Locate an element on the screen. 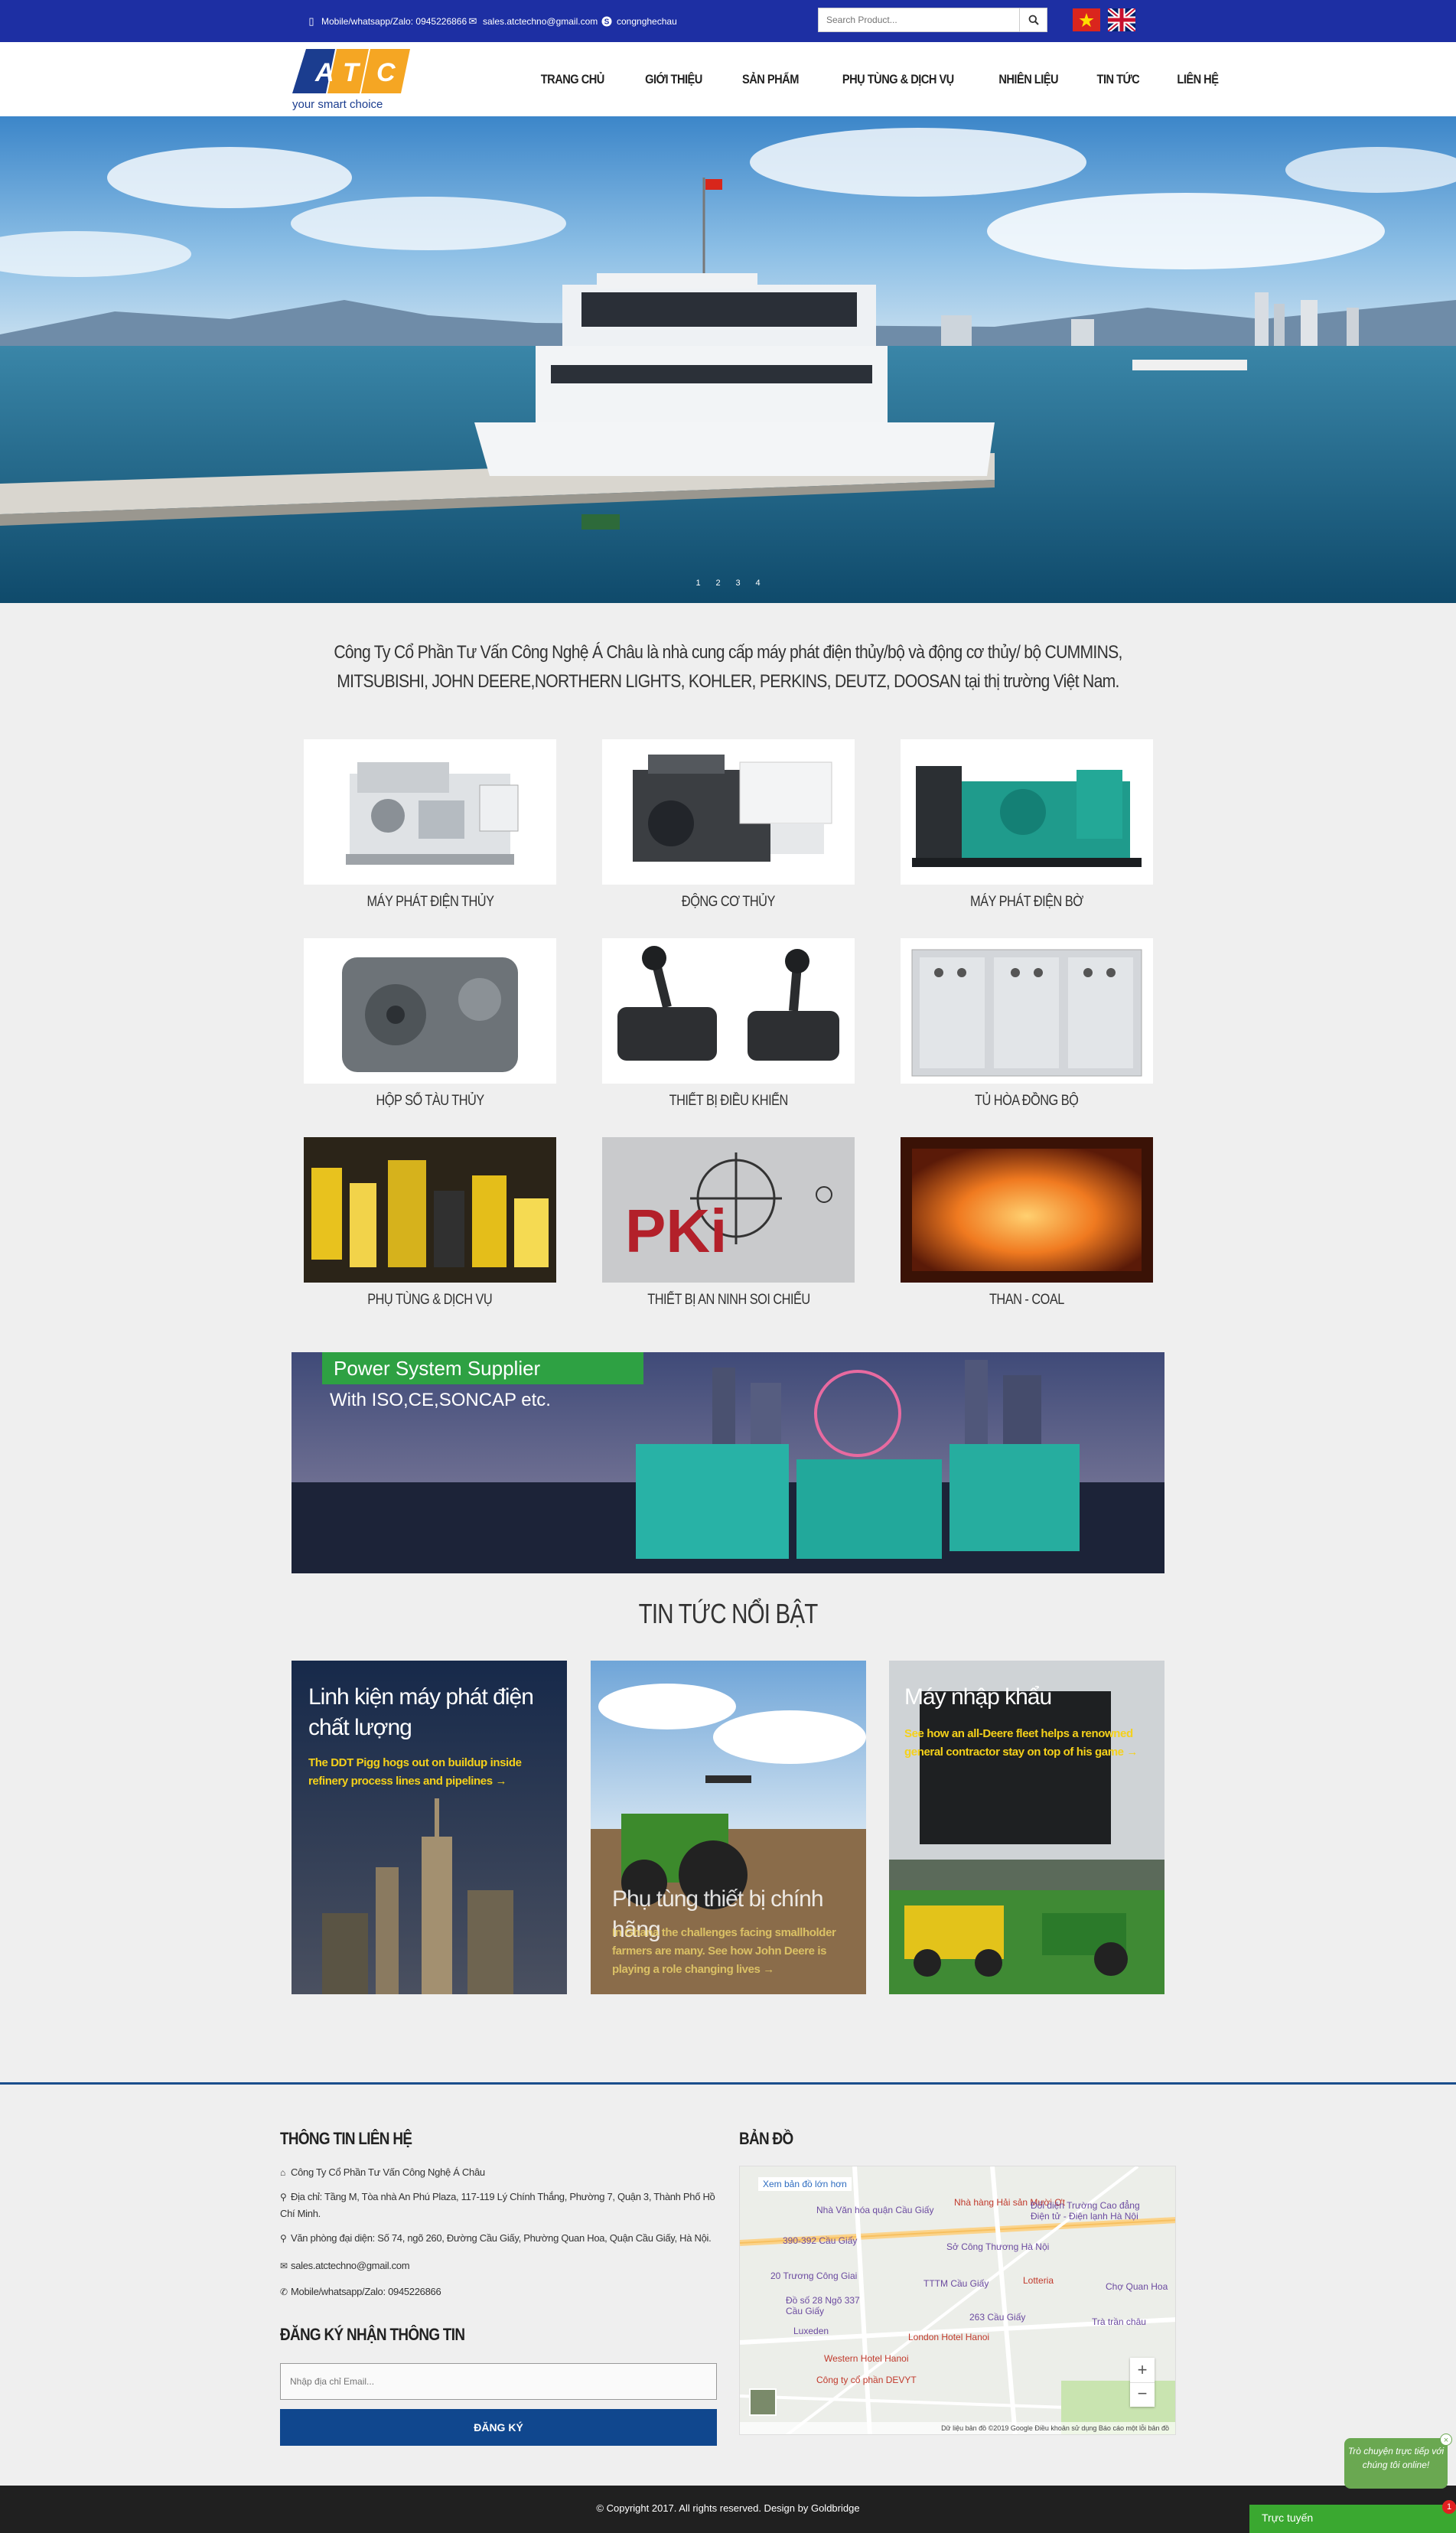 The image size is (1456, 2533). logo-letter-c: C is located at coordinates (386, 72).